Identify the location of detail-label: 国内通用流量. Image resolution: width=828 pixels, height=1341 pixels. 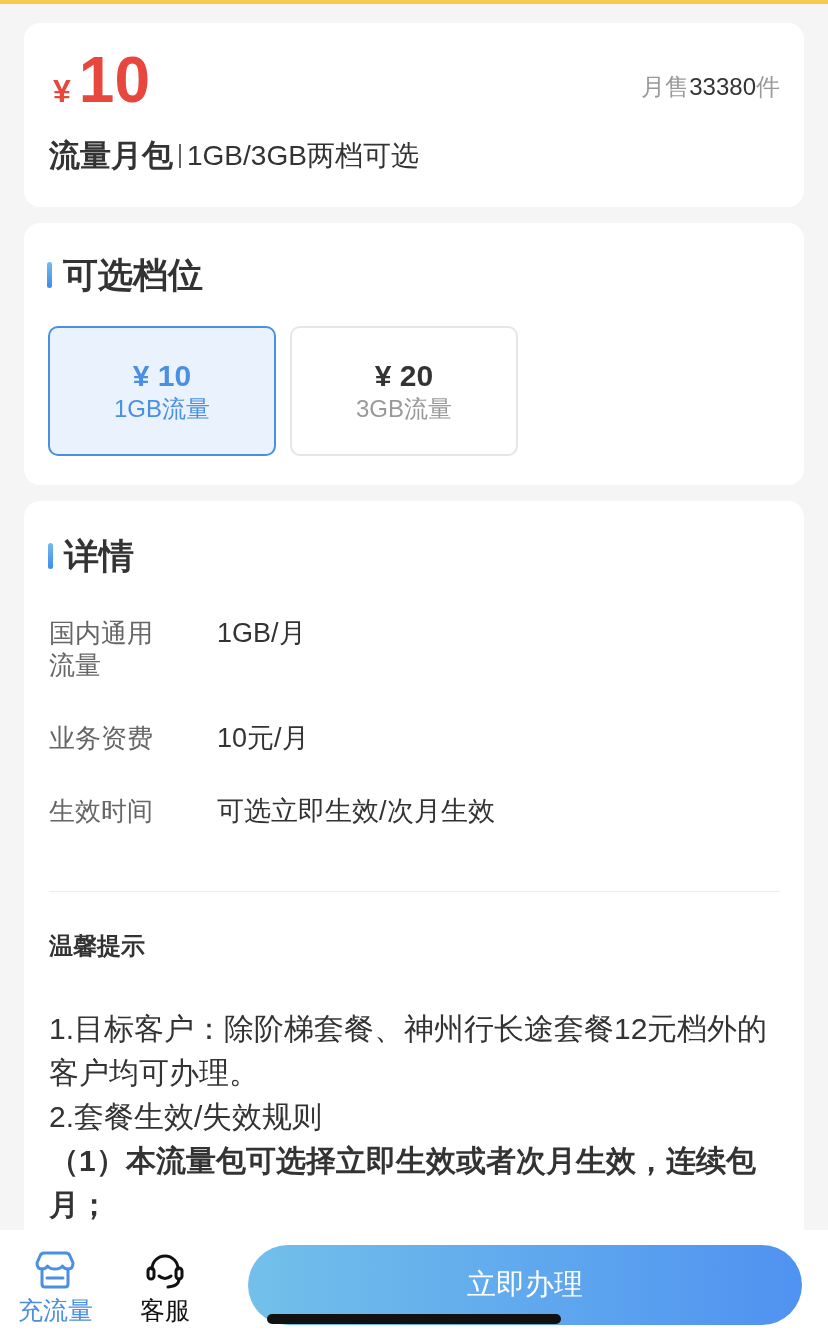
(101, 649).